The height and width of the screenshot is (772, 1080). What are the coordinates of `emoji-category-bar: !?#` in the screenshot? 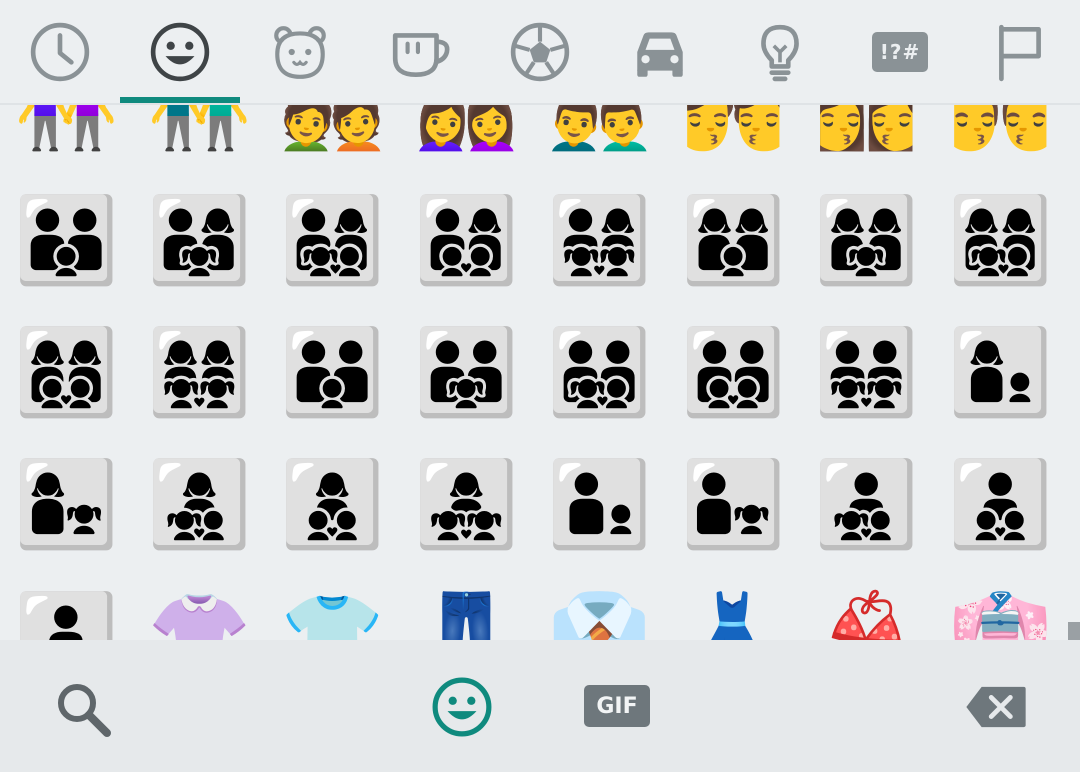 It's located at (540, 52).